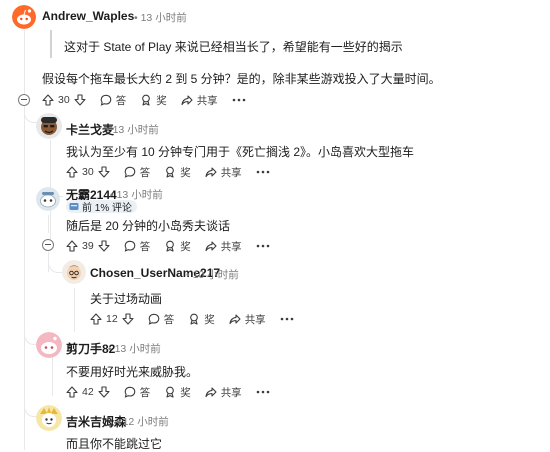  Describe the element at coordinates (233, 47) in the screenshot. I see `quote-text: 这对于 State of Play 来说已经相当长了，希望能有一些好的揭示` at that location.